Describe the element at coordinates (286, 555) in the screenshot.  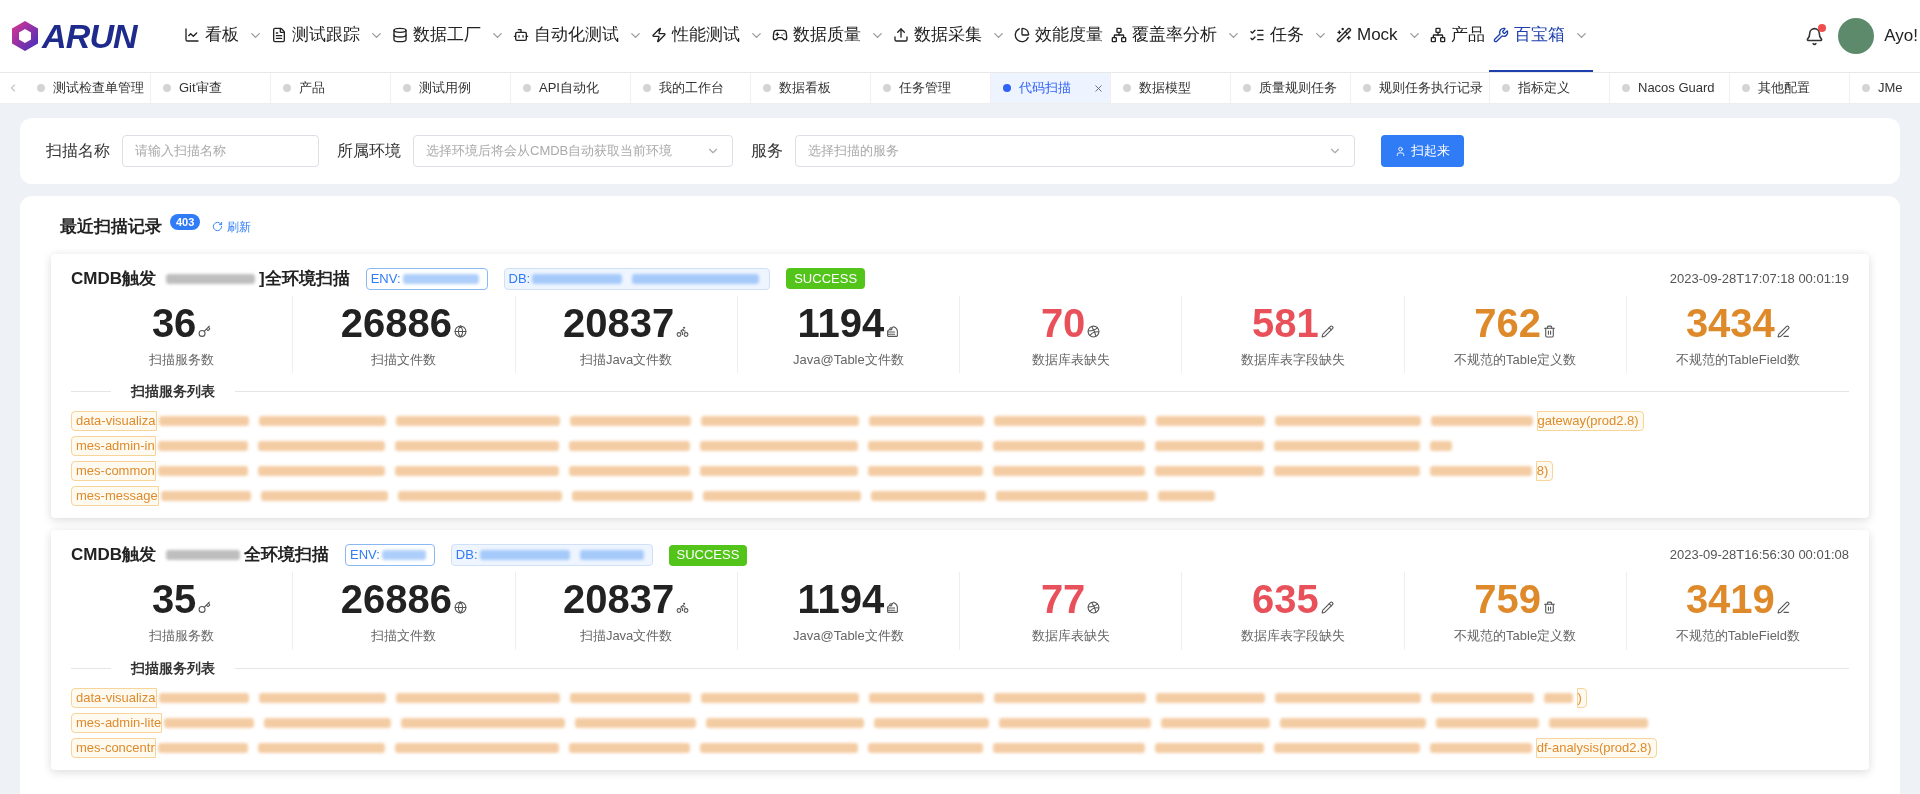
I see `record-title: 全环境扫描` at that location.